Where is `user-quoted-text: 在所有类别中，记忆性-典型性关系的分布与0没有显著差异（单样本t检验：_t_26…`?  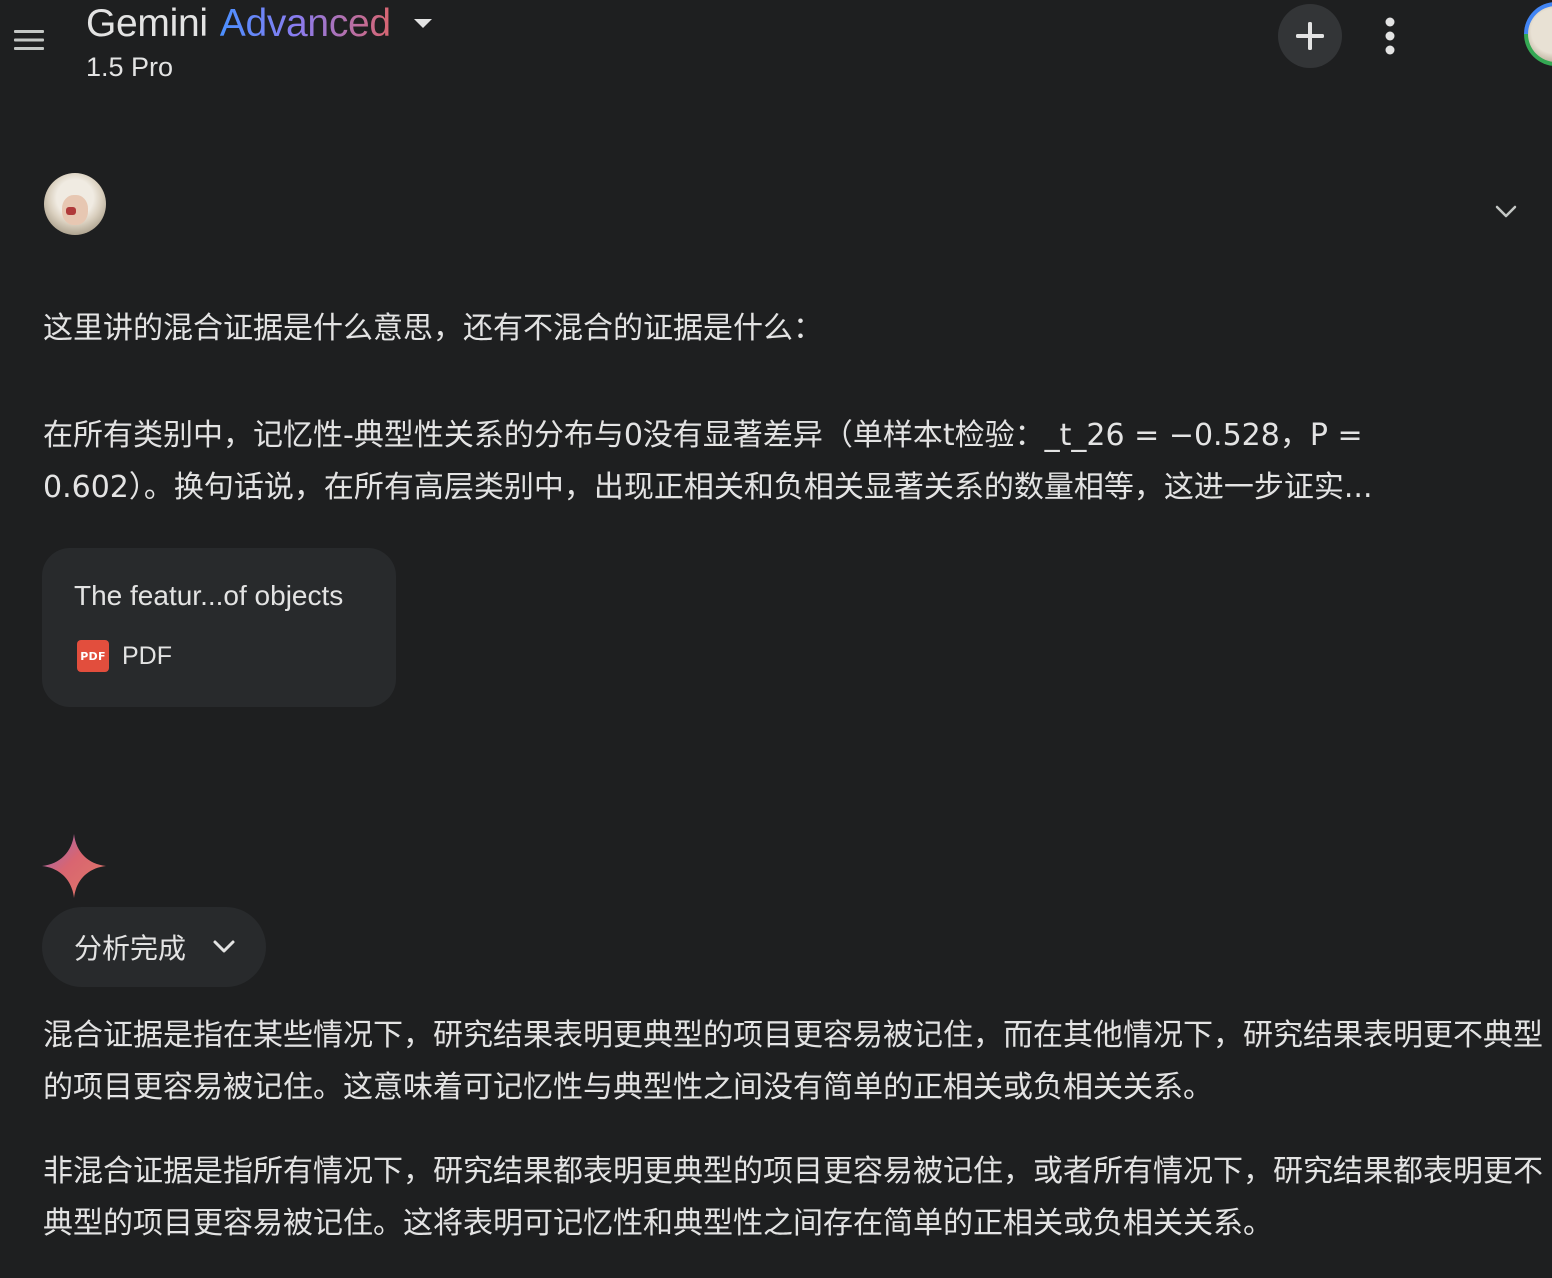
user-quoted-text: 在所有类别中，记忆性-典型性关系的分布与0没有显著差异（单样本t检验：_t_26… is located at coordinates (708, 461).